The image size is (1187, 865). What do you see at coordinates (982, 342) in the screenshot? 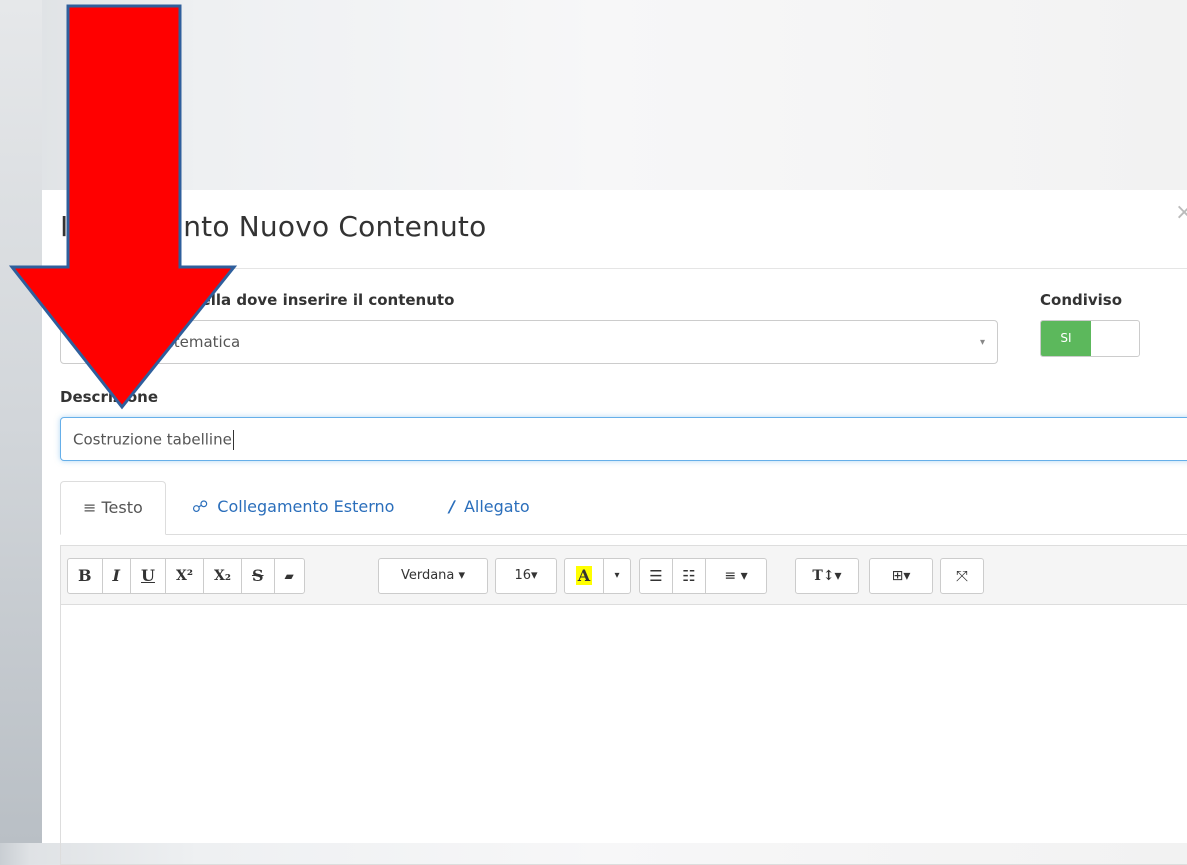
I see `chevron-down-icon: ▾` at bounding box center [982, 342].